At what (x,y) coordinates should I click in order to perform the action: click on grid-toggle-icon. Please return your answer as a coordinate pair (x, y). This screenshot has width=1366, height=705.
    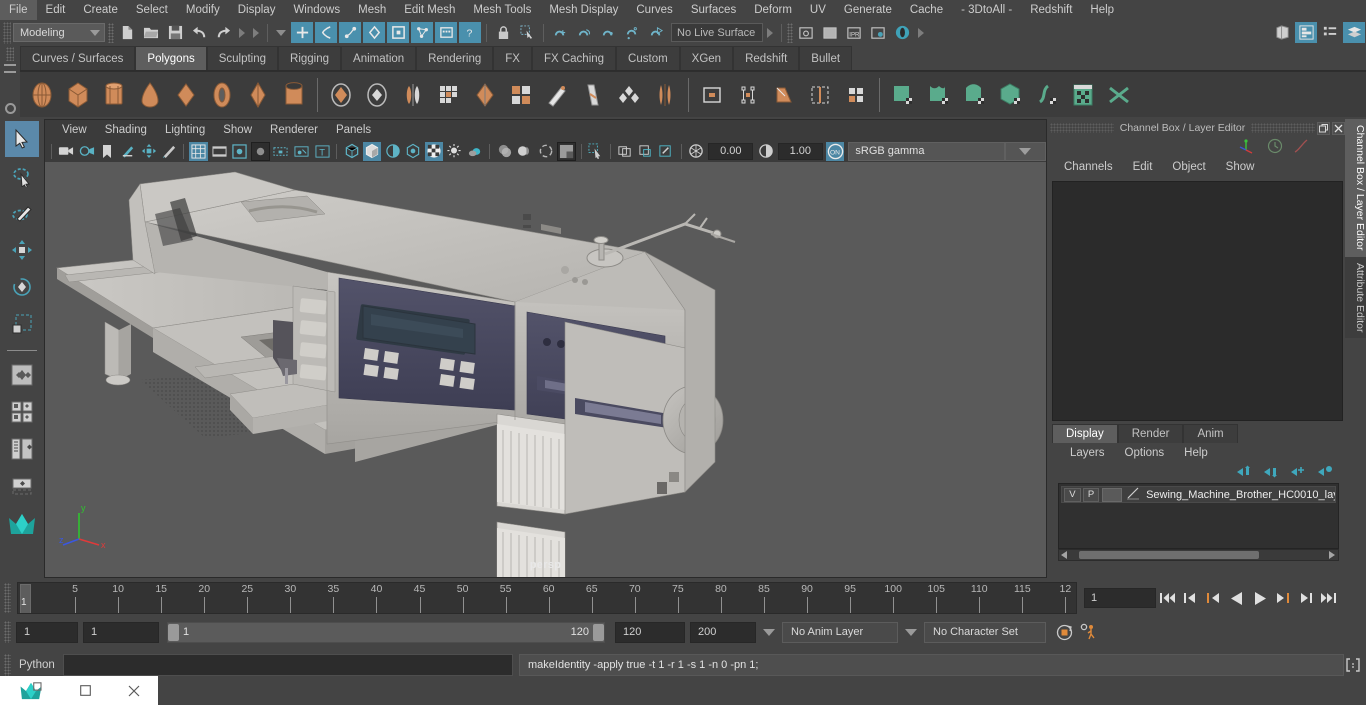
    Looking at the image, I should click on (198, 151).